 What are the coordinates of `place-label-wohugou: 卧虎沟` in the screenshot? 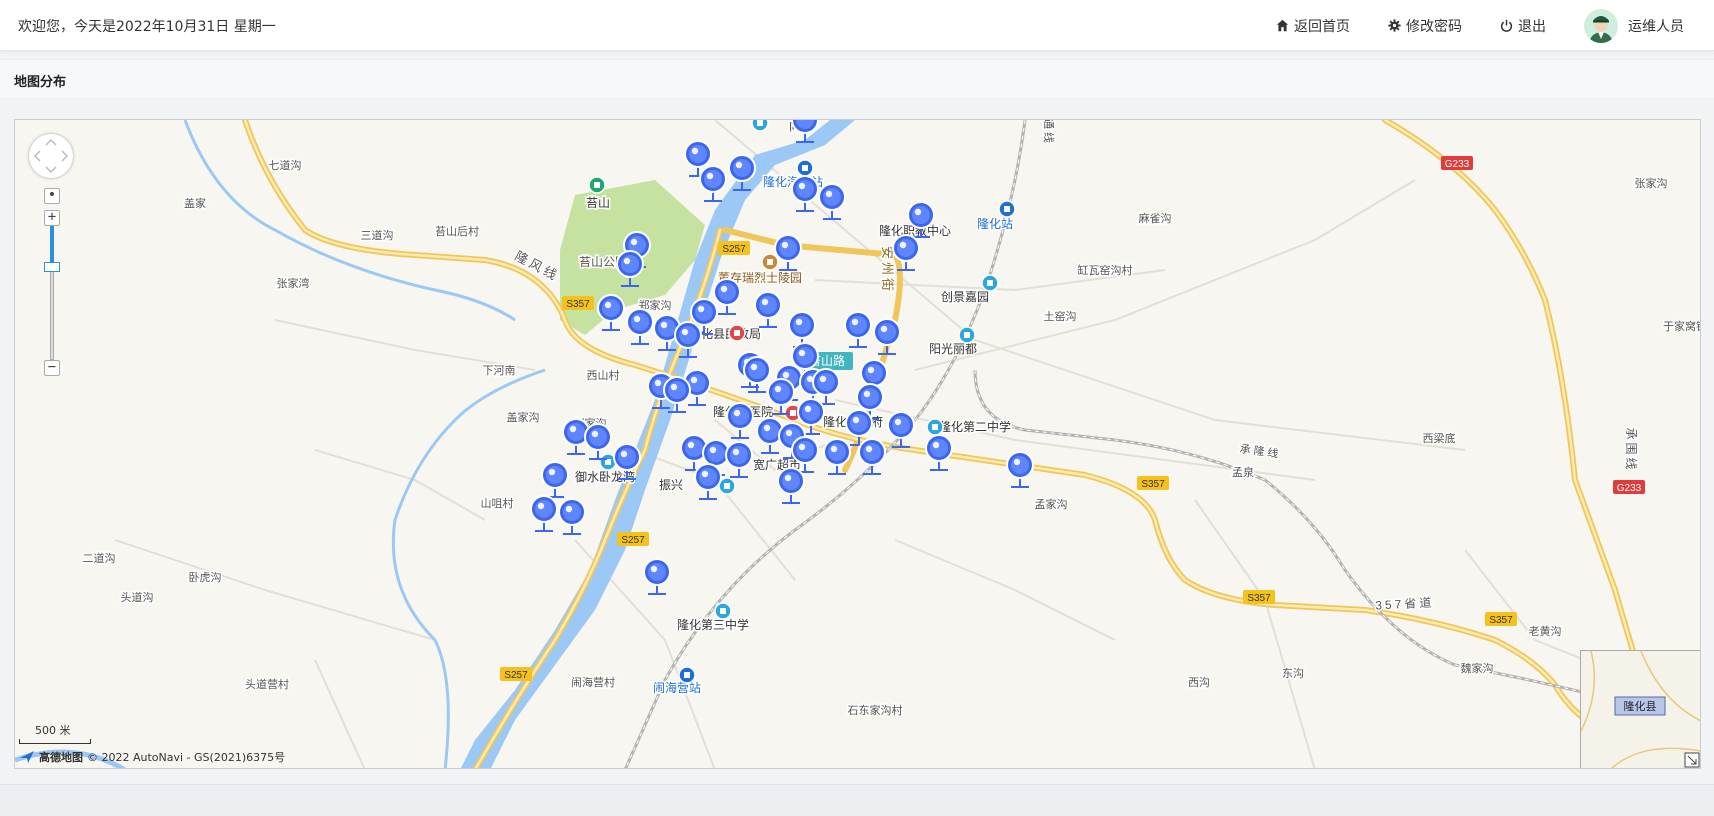 It's located at (205, 577).